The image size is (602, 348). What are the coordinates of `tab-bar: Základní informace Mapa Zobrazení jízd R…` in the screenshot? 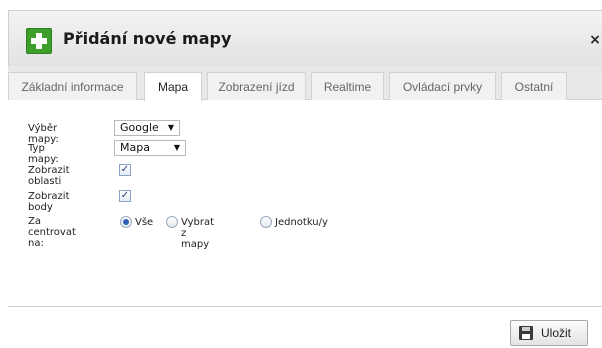 It's located at (305, 83).